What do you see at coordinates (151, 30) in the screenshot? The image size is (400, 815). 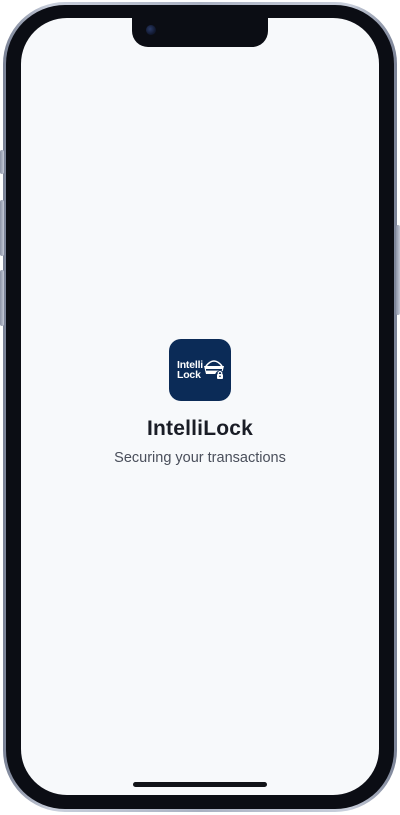 I see `front-camera` at bounding box center [151, 30].